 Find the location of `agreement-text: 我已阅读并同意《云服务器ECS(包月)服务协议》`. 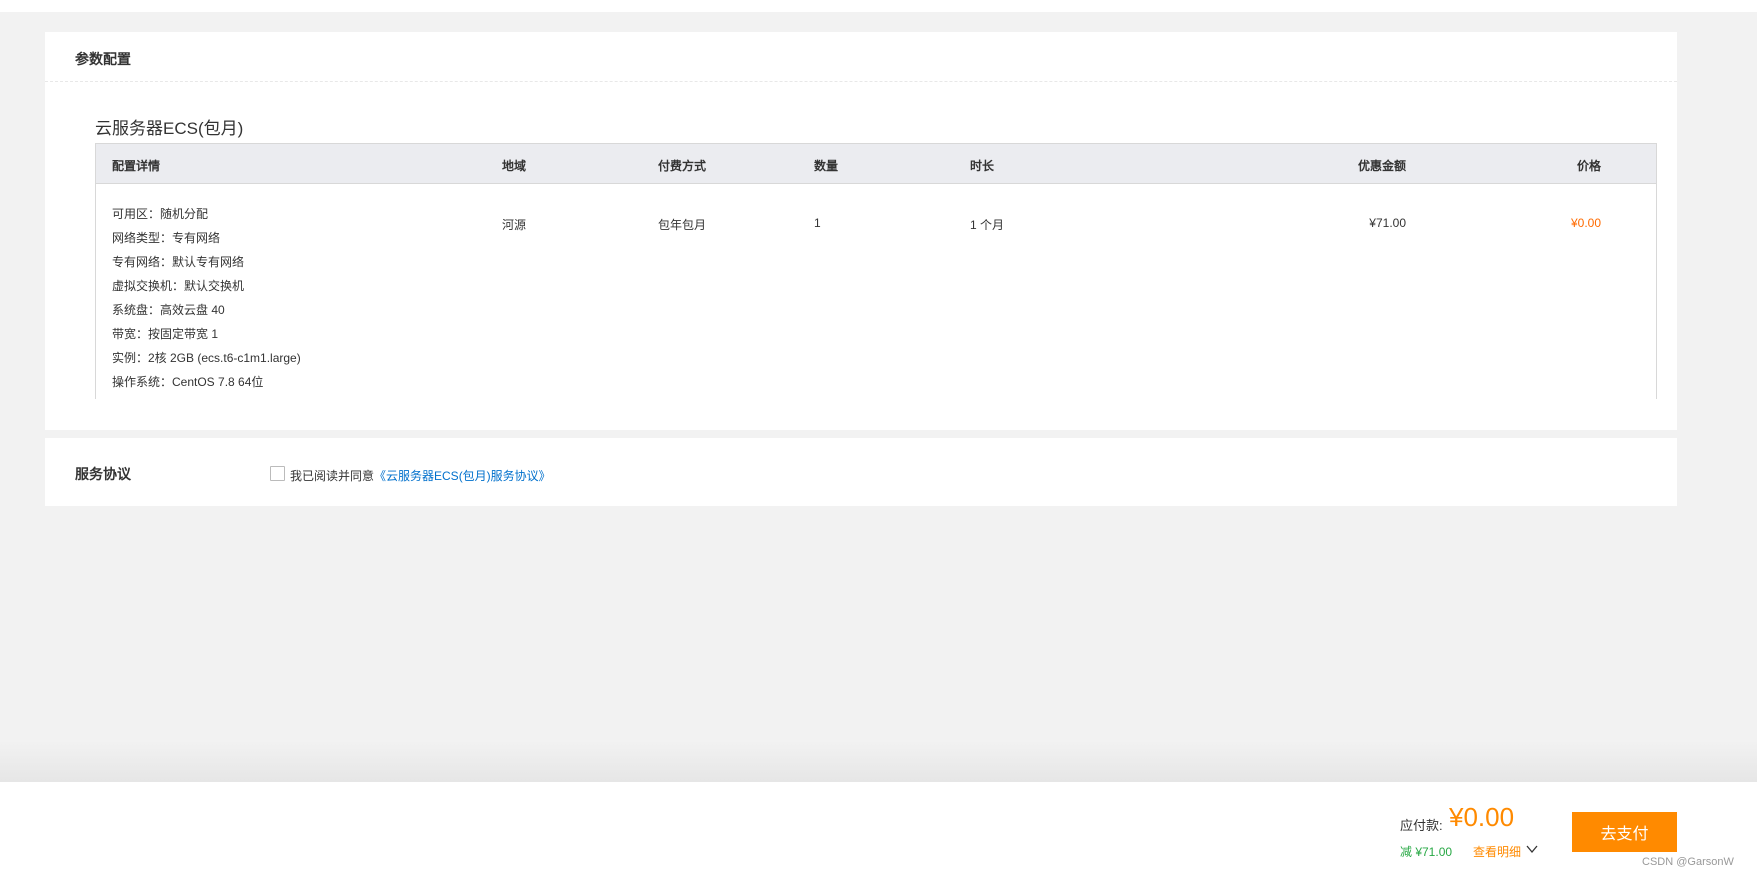

agreement-text: 我已阅读并同意《云服务器ECS(包月)服务协议》 is located at coordinates (420, 475).